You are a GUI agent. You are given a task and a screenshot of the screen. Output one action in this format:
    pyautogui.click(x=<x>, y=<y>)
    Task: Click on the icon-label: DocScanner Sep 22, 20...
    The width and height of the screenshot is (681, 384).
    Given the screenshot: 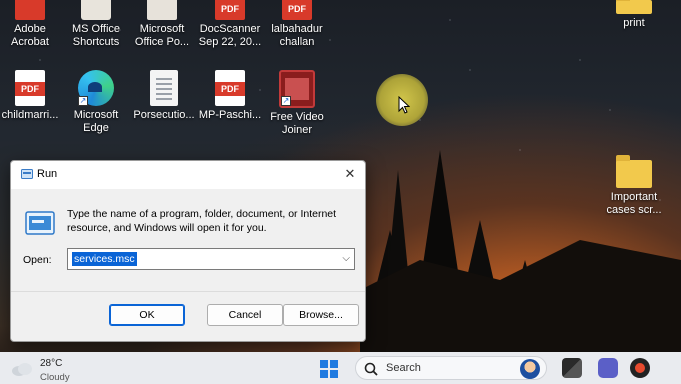 What is the action you would take?
    pyautogui.click(x=230, y=35)
    